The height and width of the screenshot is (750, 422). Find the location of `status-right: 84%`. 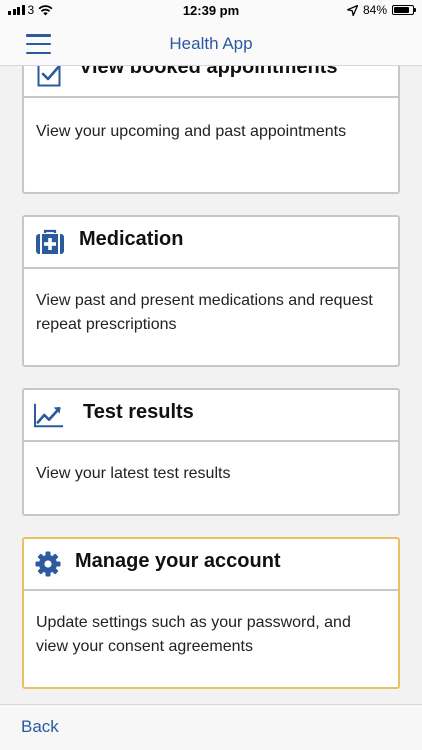

status-right: 84% is located at coordinates (381, 10).